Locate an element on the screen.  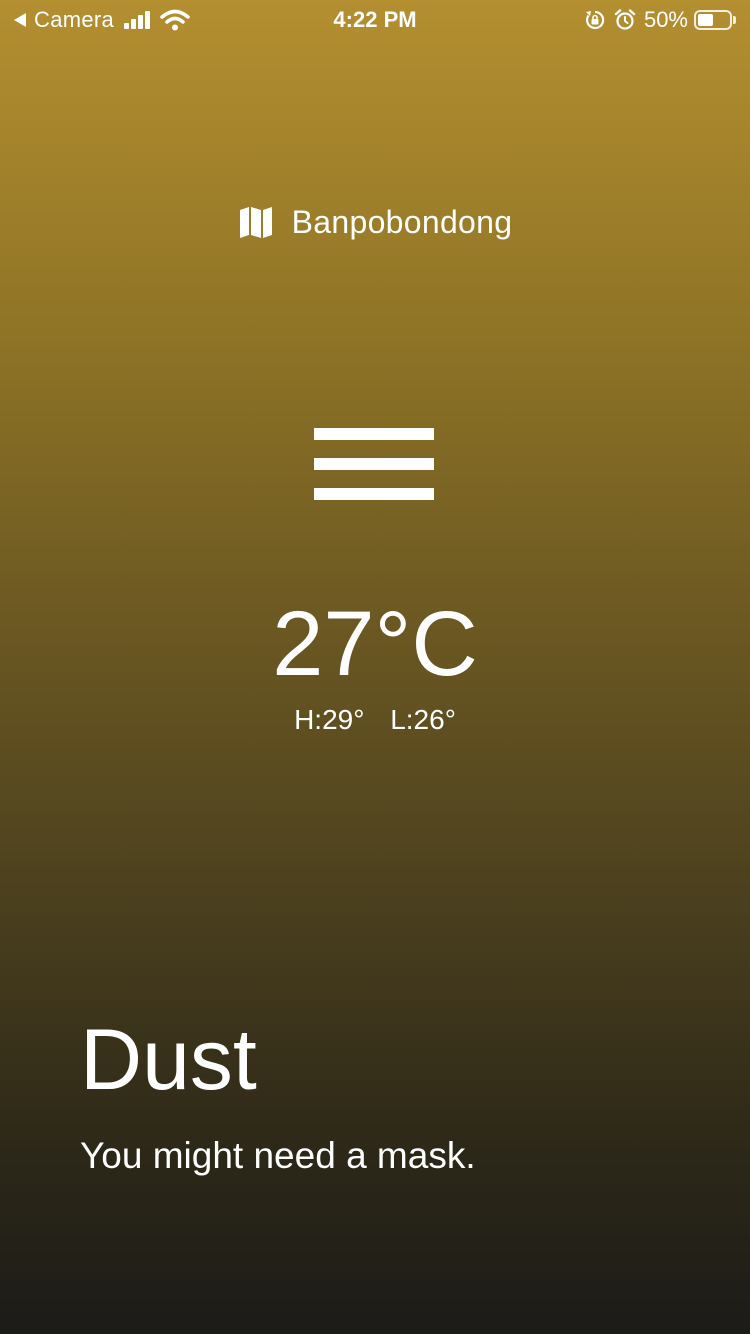
condition-message: You might need a mask. is located at coordinates (278, 1155).